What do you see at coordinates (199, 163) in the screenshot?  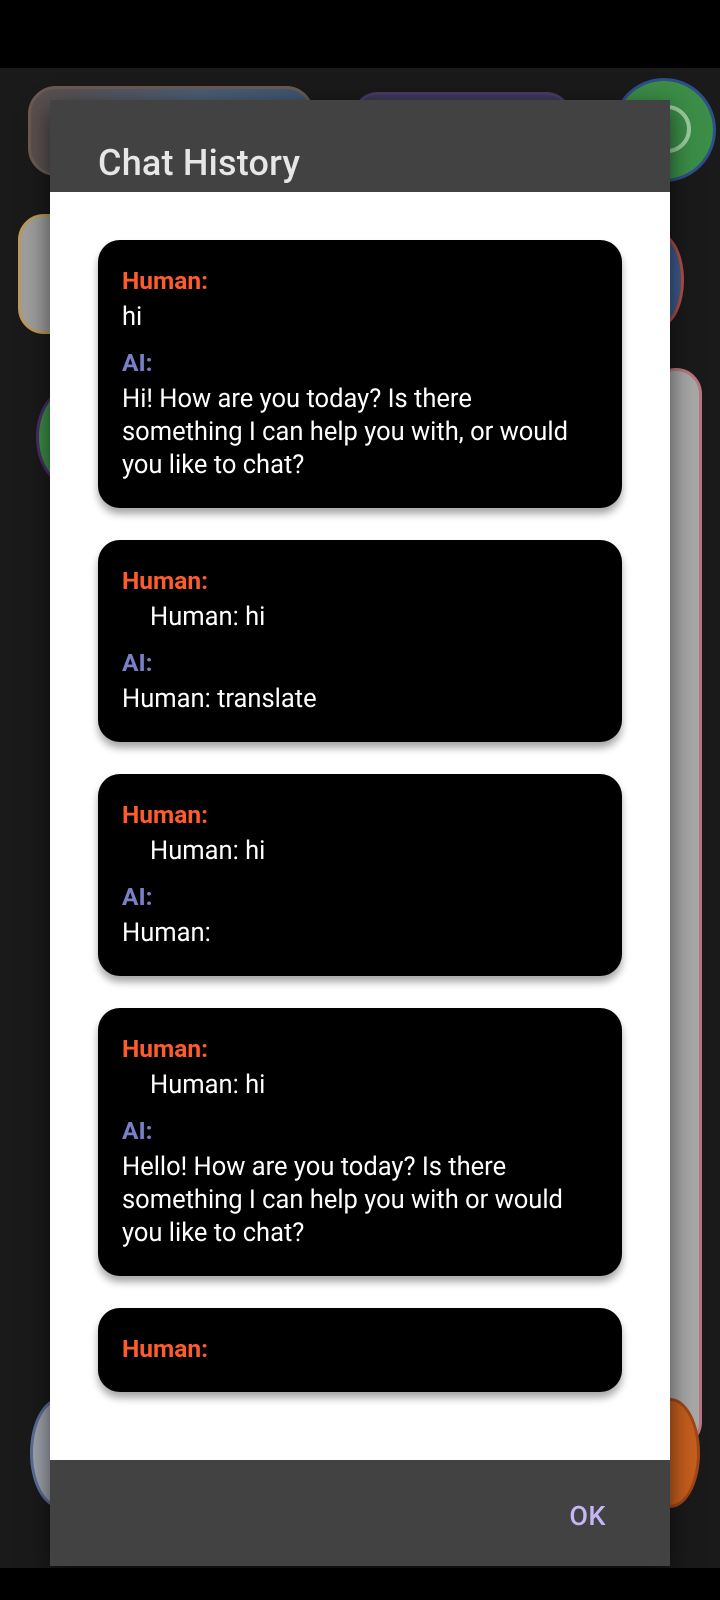 I see `dialog-title: Chat History` at bounding box center [199, 163].